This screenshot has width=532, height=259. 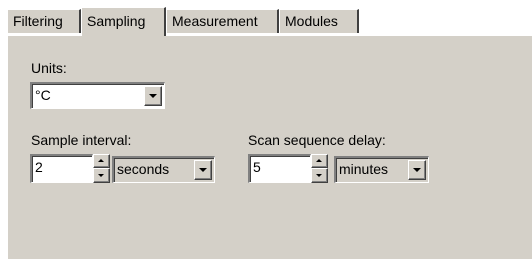 I want to click on tab-measurement: Measurement, so click(x=222, y=21).